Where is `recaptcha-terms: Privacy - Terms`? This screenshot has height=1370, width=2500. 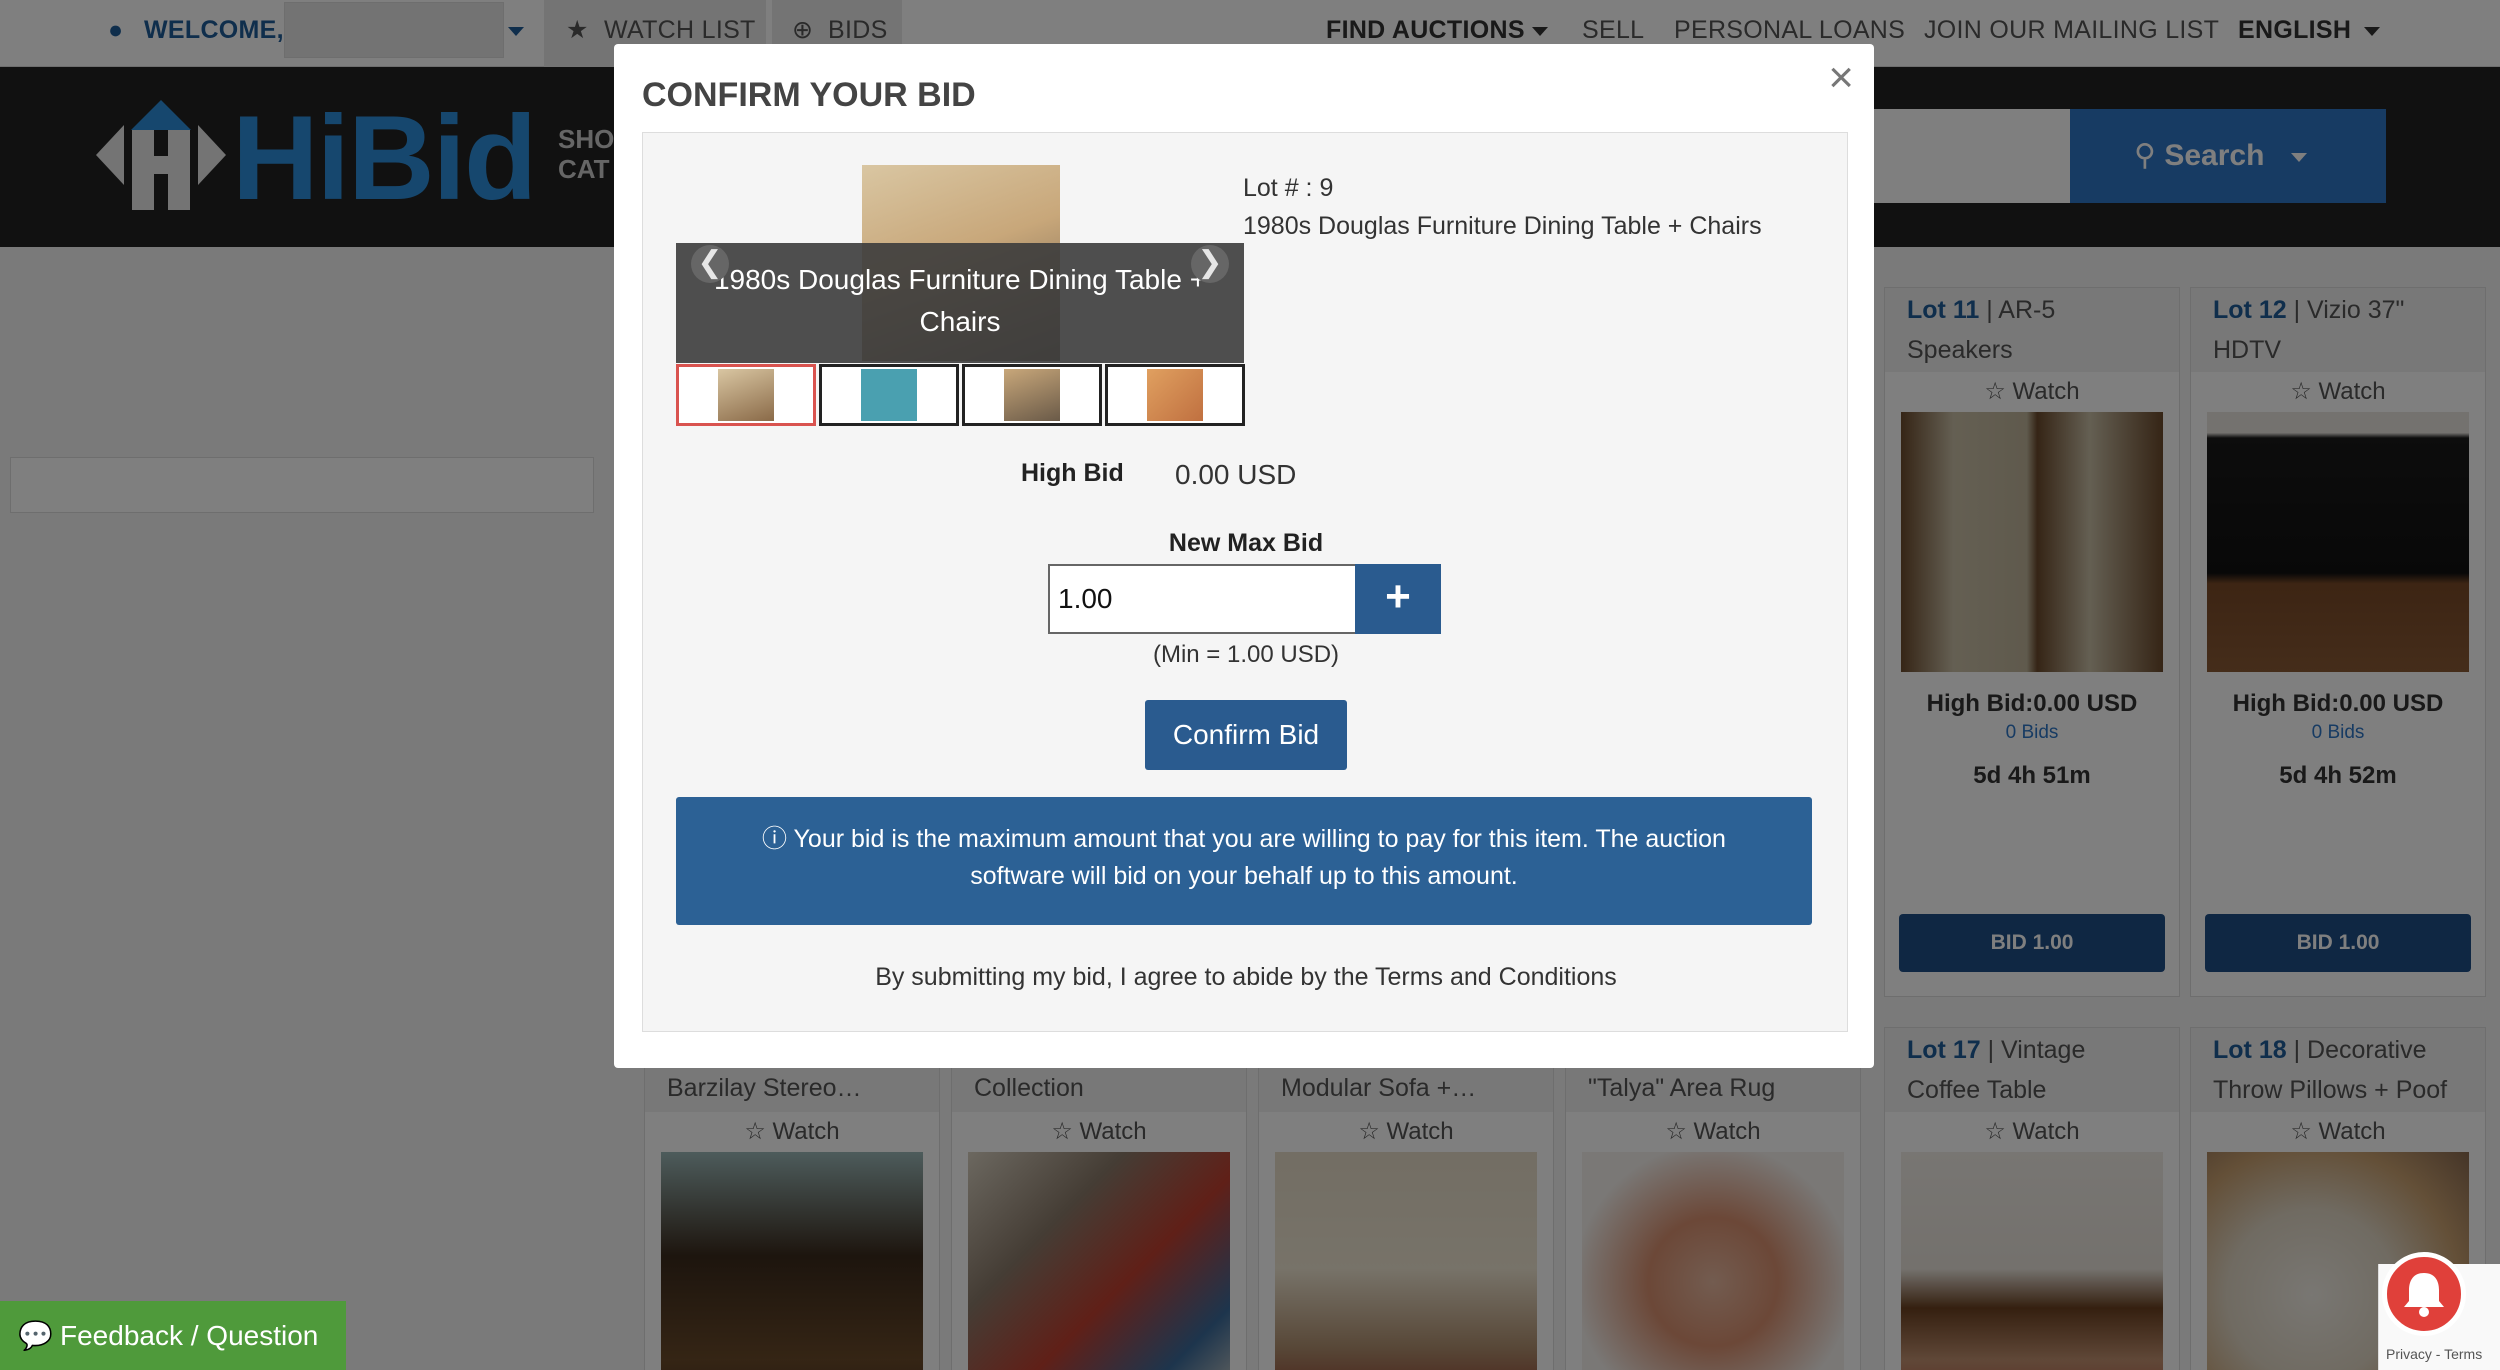 recaptcha-terms: Privacy - Terms is located at coordinates (2434, 1354).